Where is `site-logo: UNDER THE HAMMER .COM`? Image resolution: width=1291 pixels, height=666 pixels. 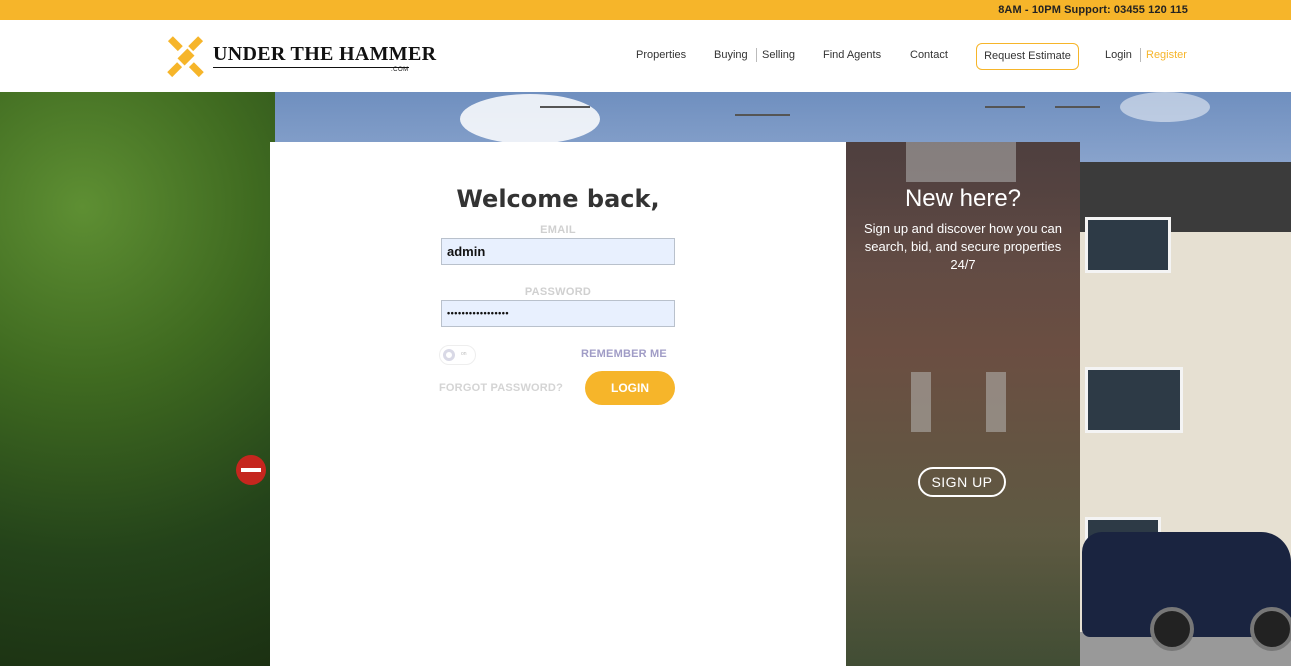
site-logo: UNDER THE HAMMER .COM is located at coordinates (300, 57).